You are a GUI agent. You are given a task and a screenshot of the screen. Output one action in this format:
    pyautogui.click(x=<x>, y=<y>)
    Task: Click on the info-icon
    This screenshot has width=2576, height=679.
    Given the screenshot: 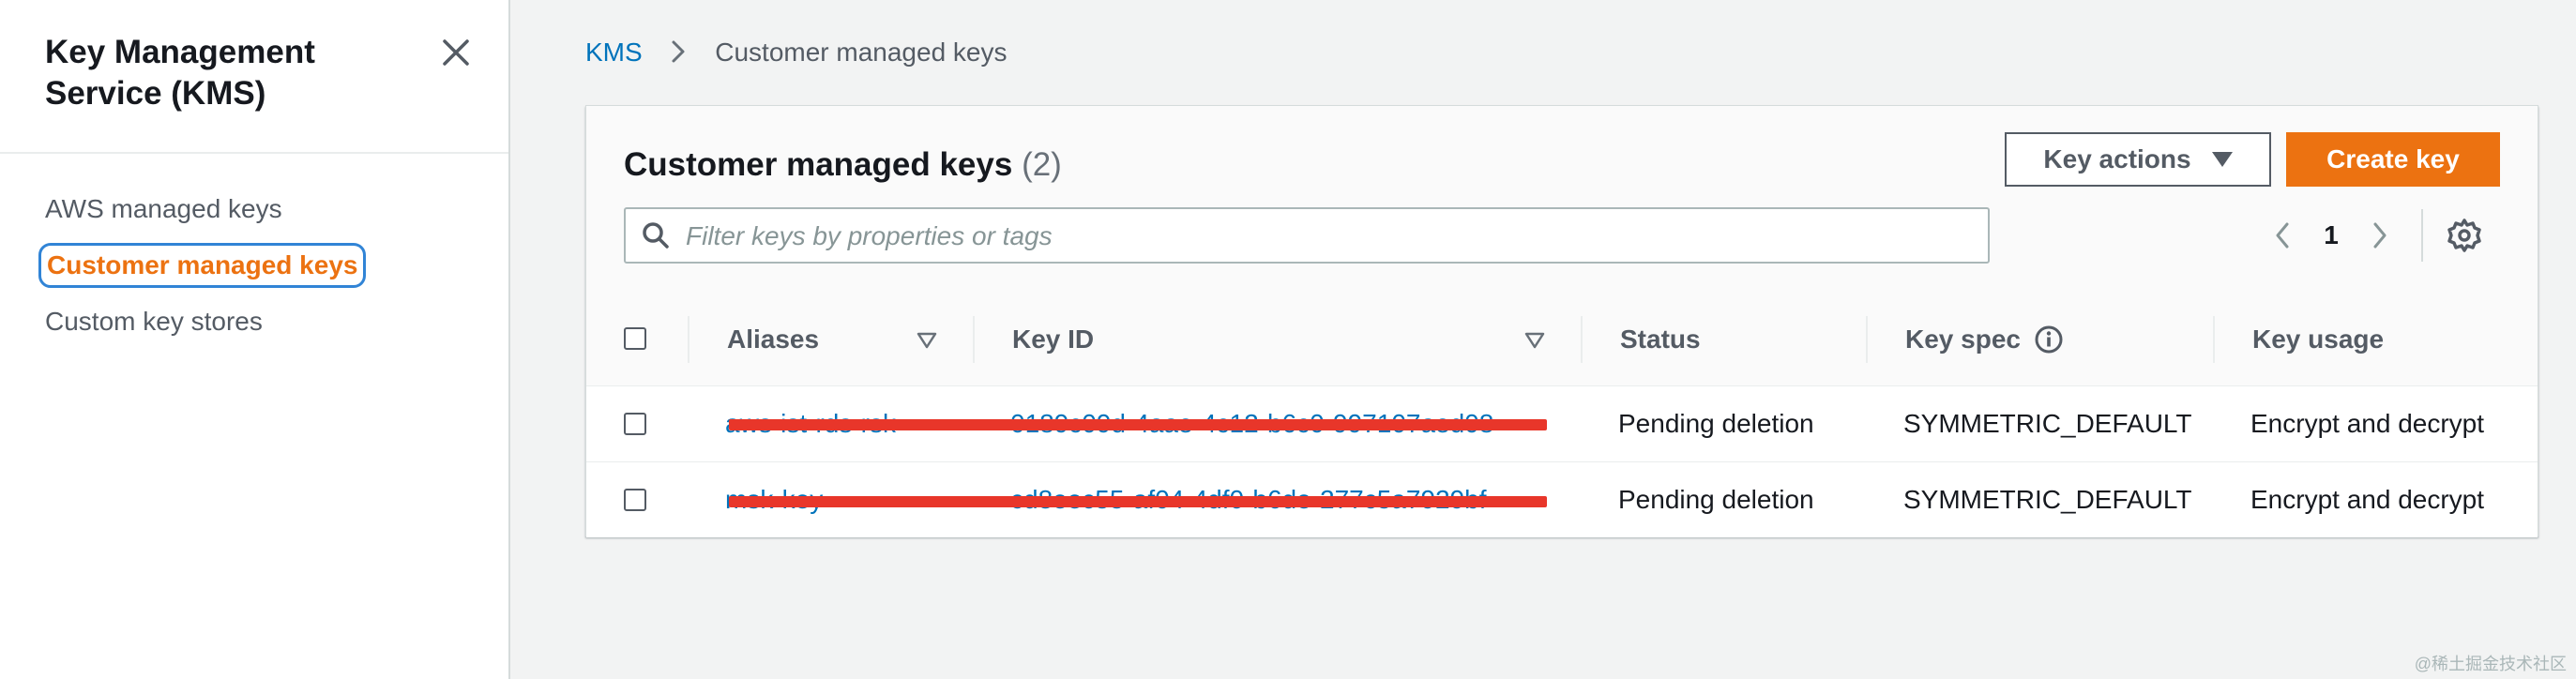 What is the action you would take?
    pyautogui.click(x=2049, y=339)
    